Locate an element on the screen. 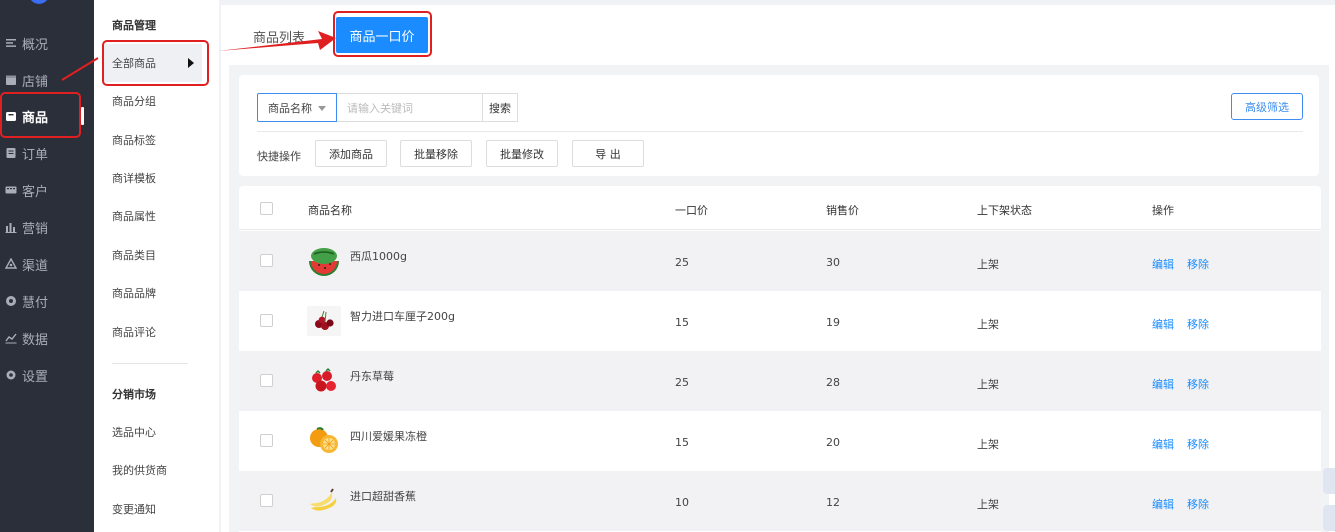 The width and height of the screenshot is (1335, 532). gear-icon is located at coordinates (11, 375).